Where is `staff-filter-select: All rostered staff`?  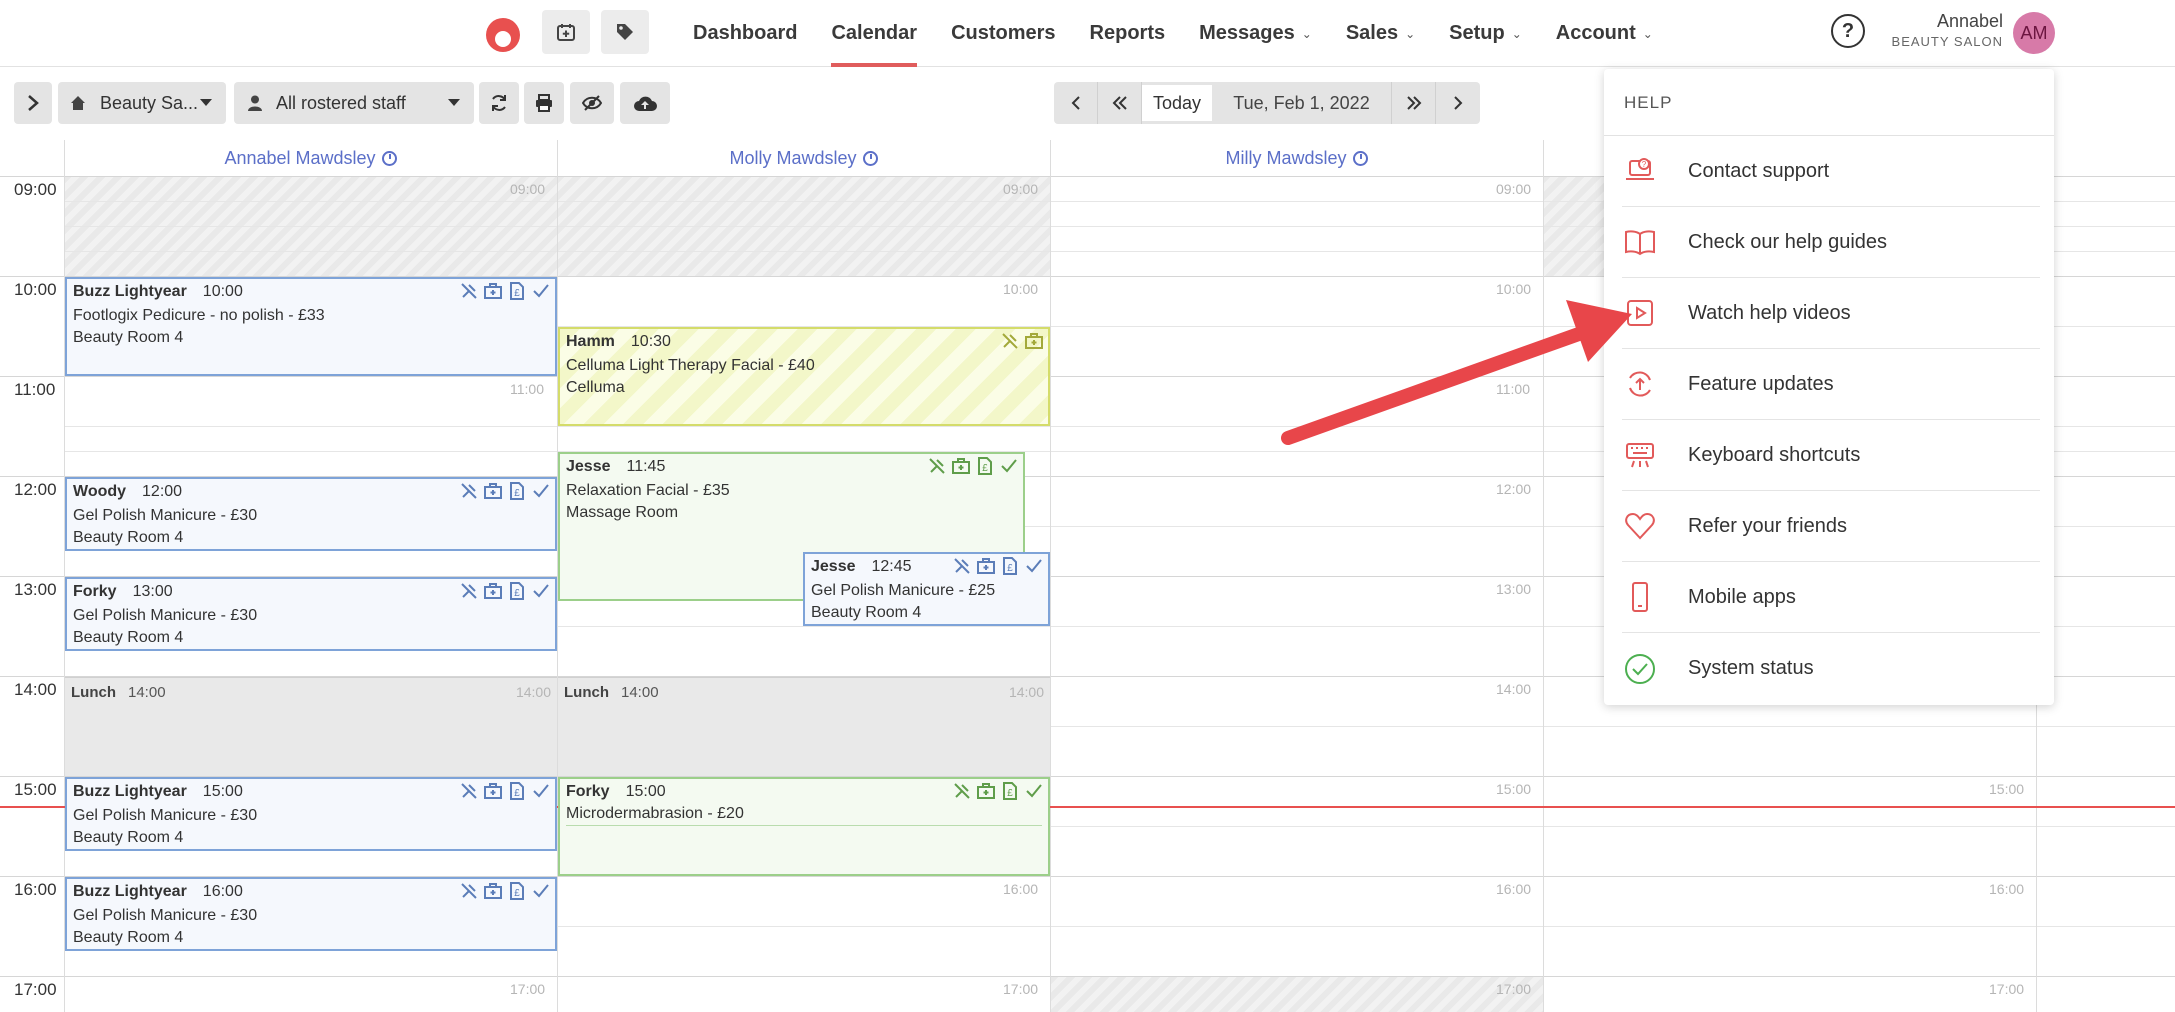 staff-filter-select: All rostered staff is located at coordinates (354, 103).